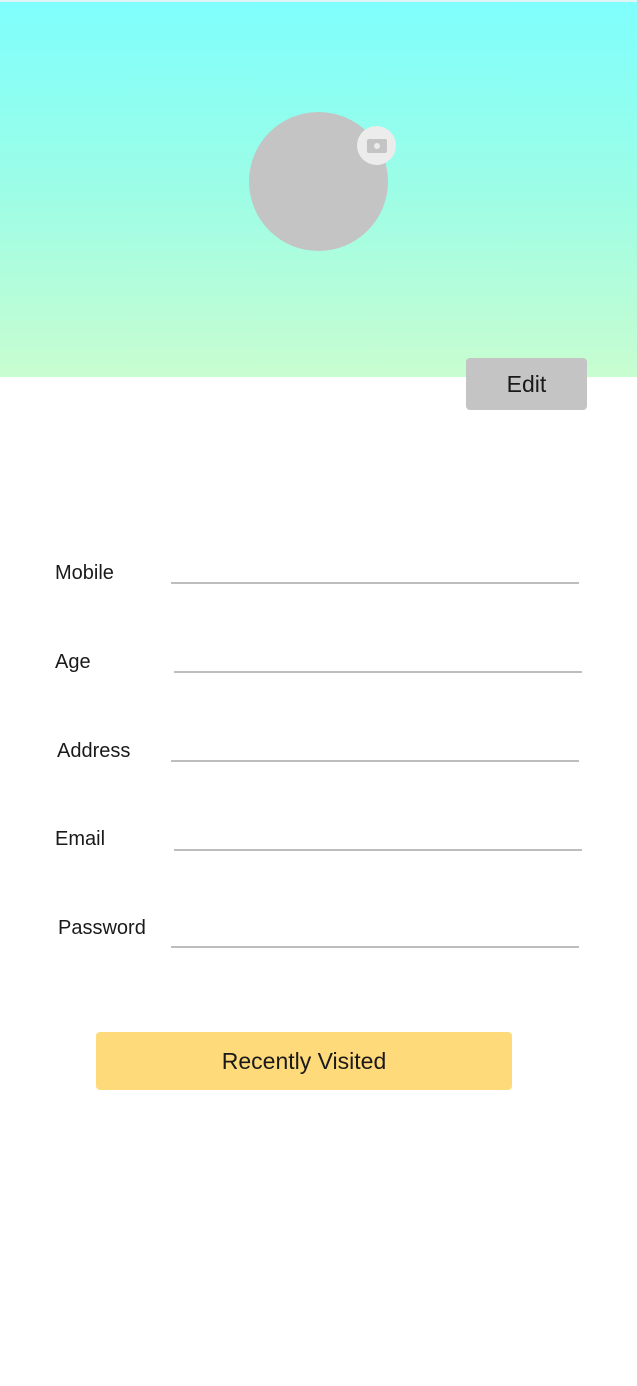  What do you see at coordinates (84, 573) in the screenshot?
I see `mobile-label: Mobile` at bounding box center [84, 573].